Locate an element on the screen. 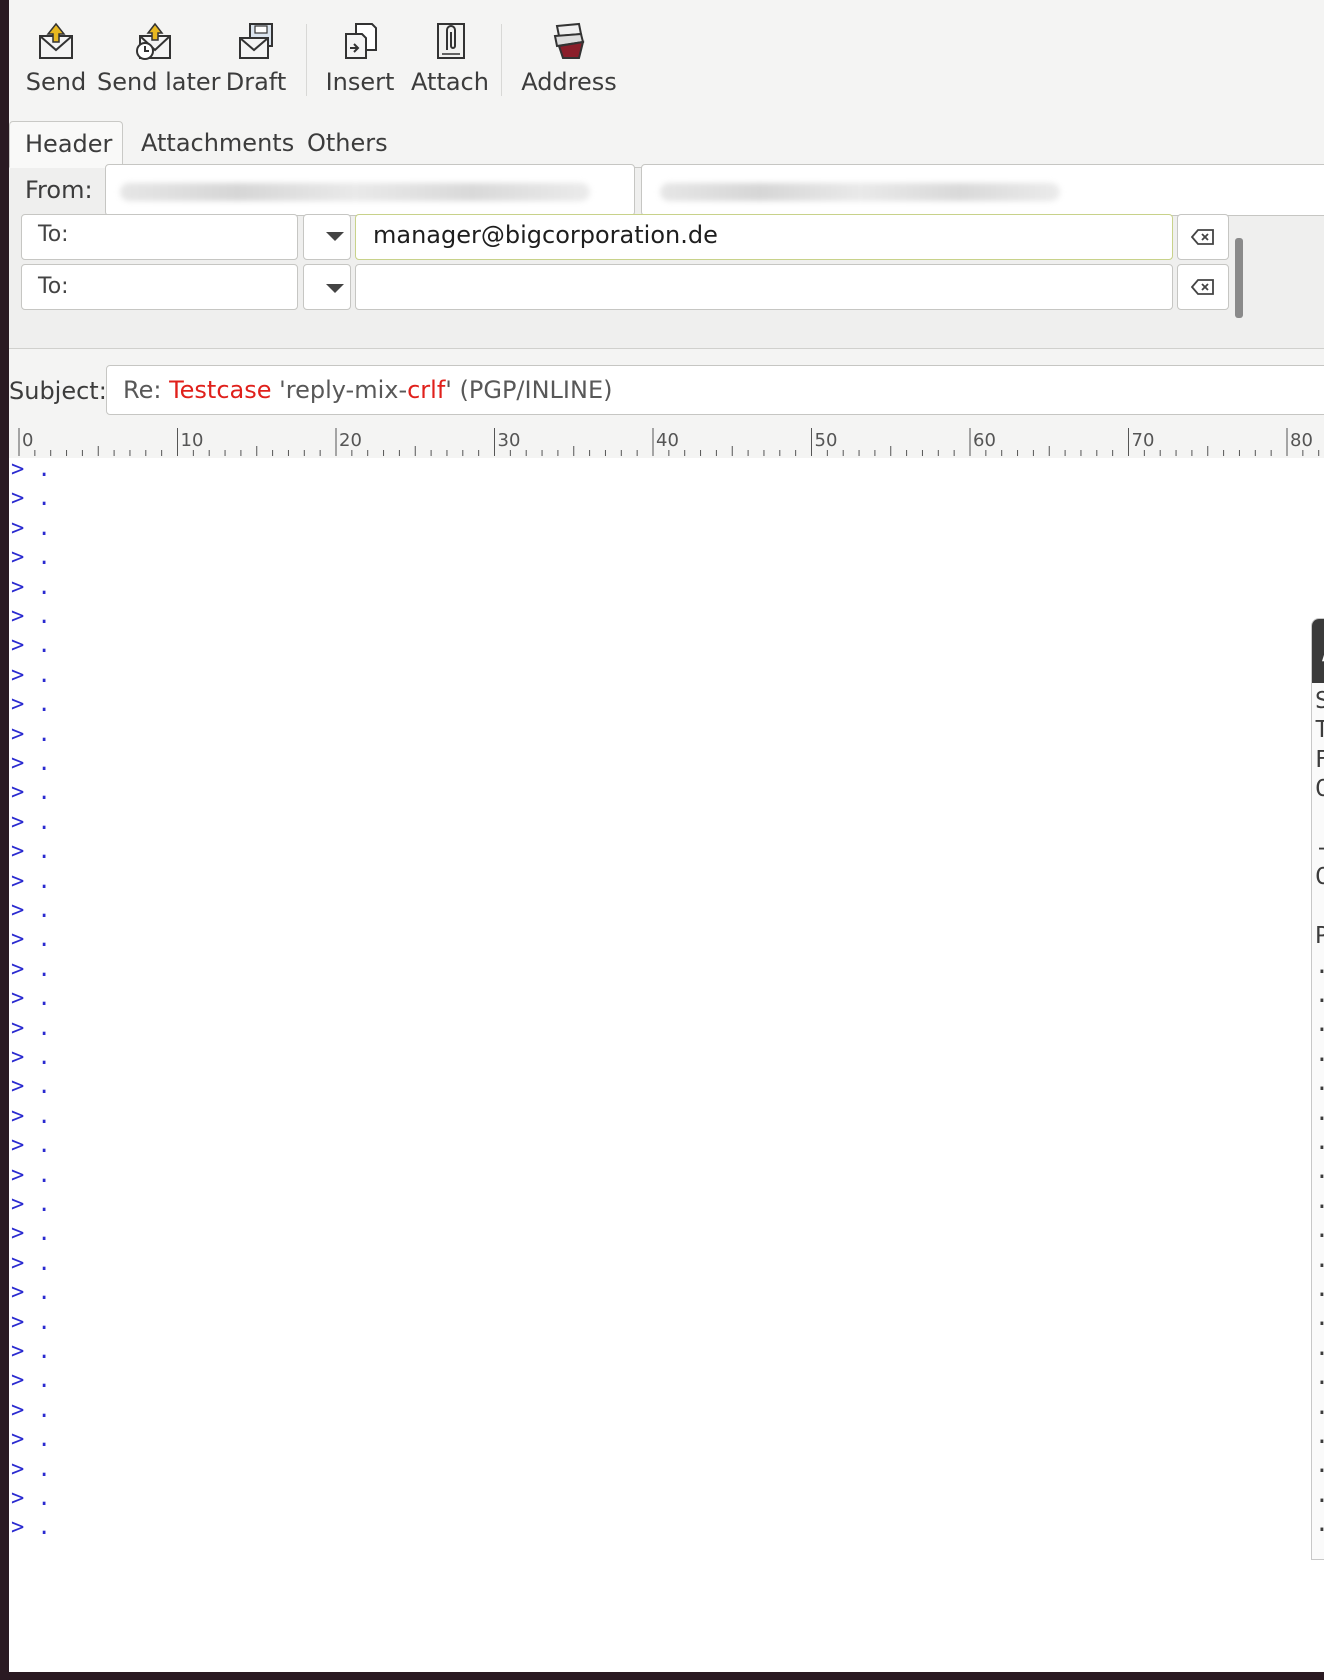  ruler-label: 40 is located at coordinates (667, 440).